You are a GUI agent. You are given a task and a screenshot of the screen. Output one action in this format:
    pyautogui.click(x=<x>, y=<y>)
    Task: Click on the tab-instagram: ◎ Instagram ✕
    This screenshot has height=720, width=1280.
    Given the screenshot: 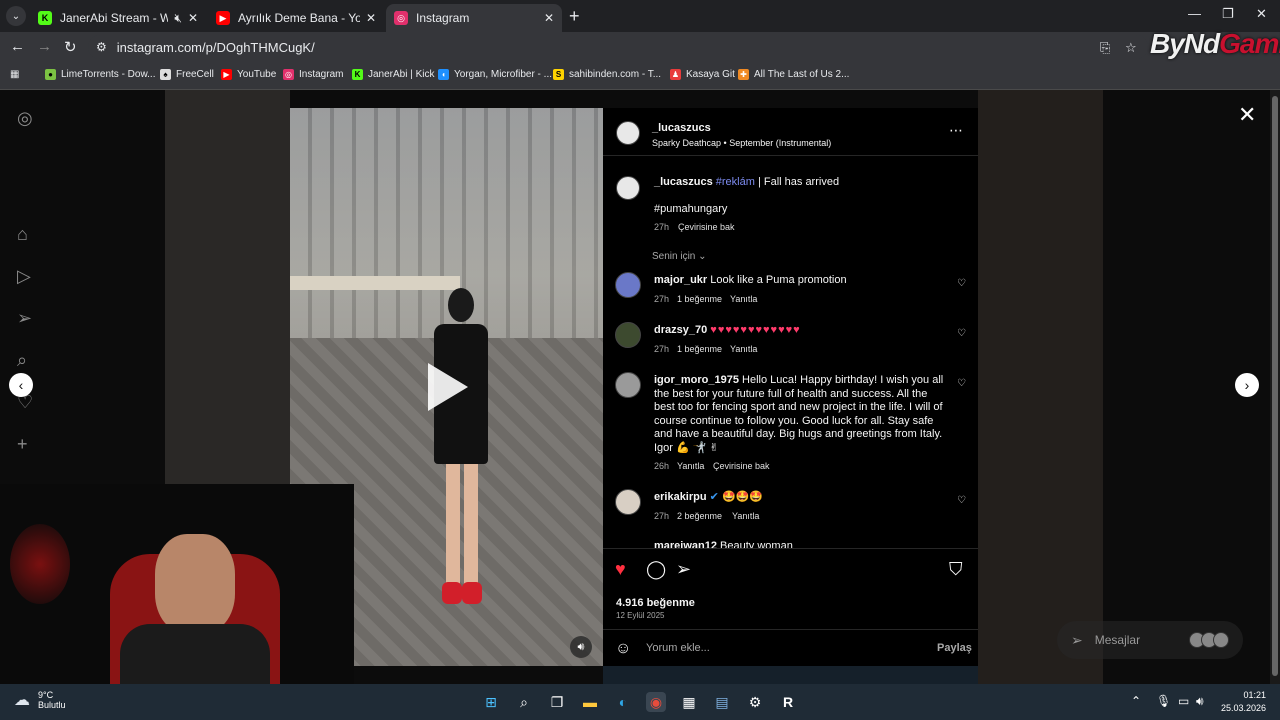 What is the action you would take?
    pyautogui.click(x=474, y=18)
    